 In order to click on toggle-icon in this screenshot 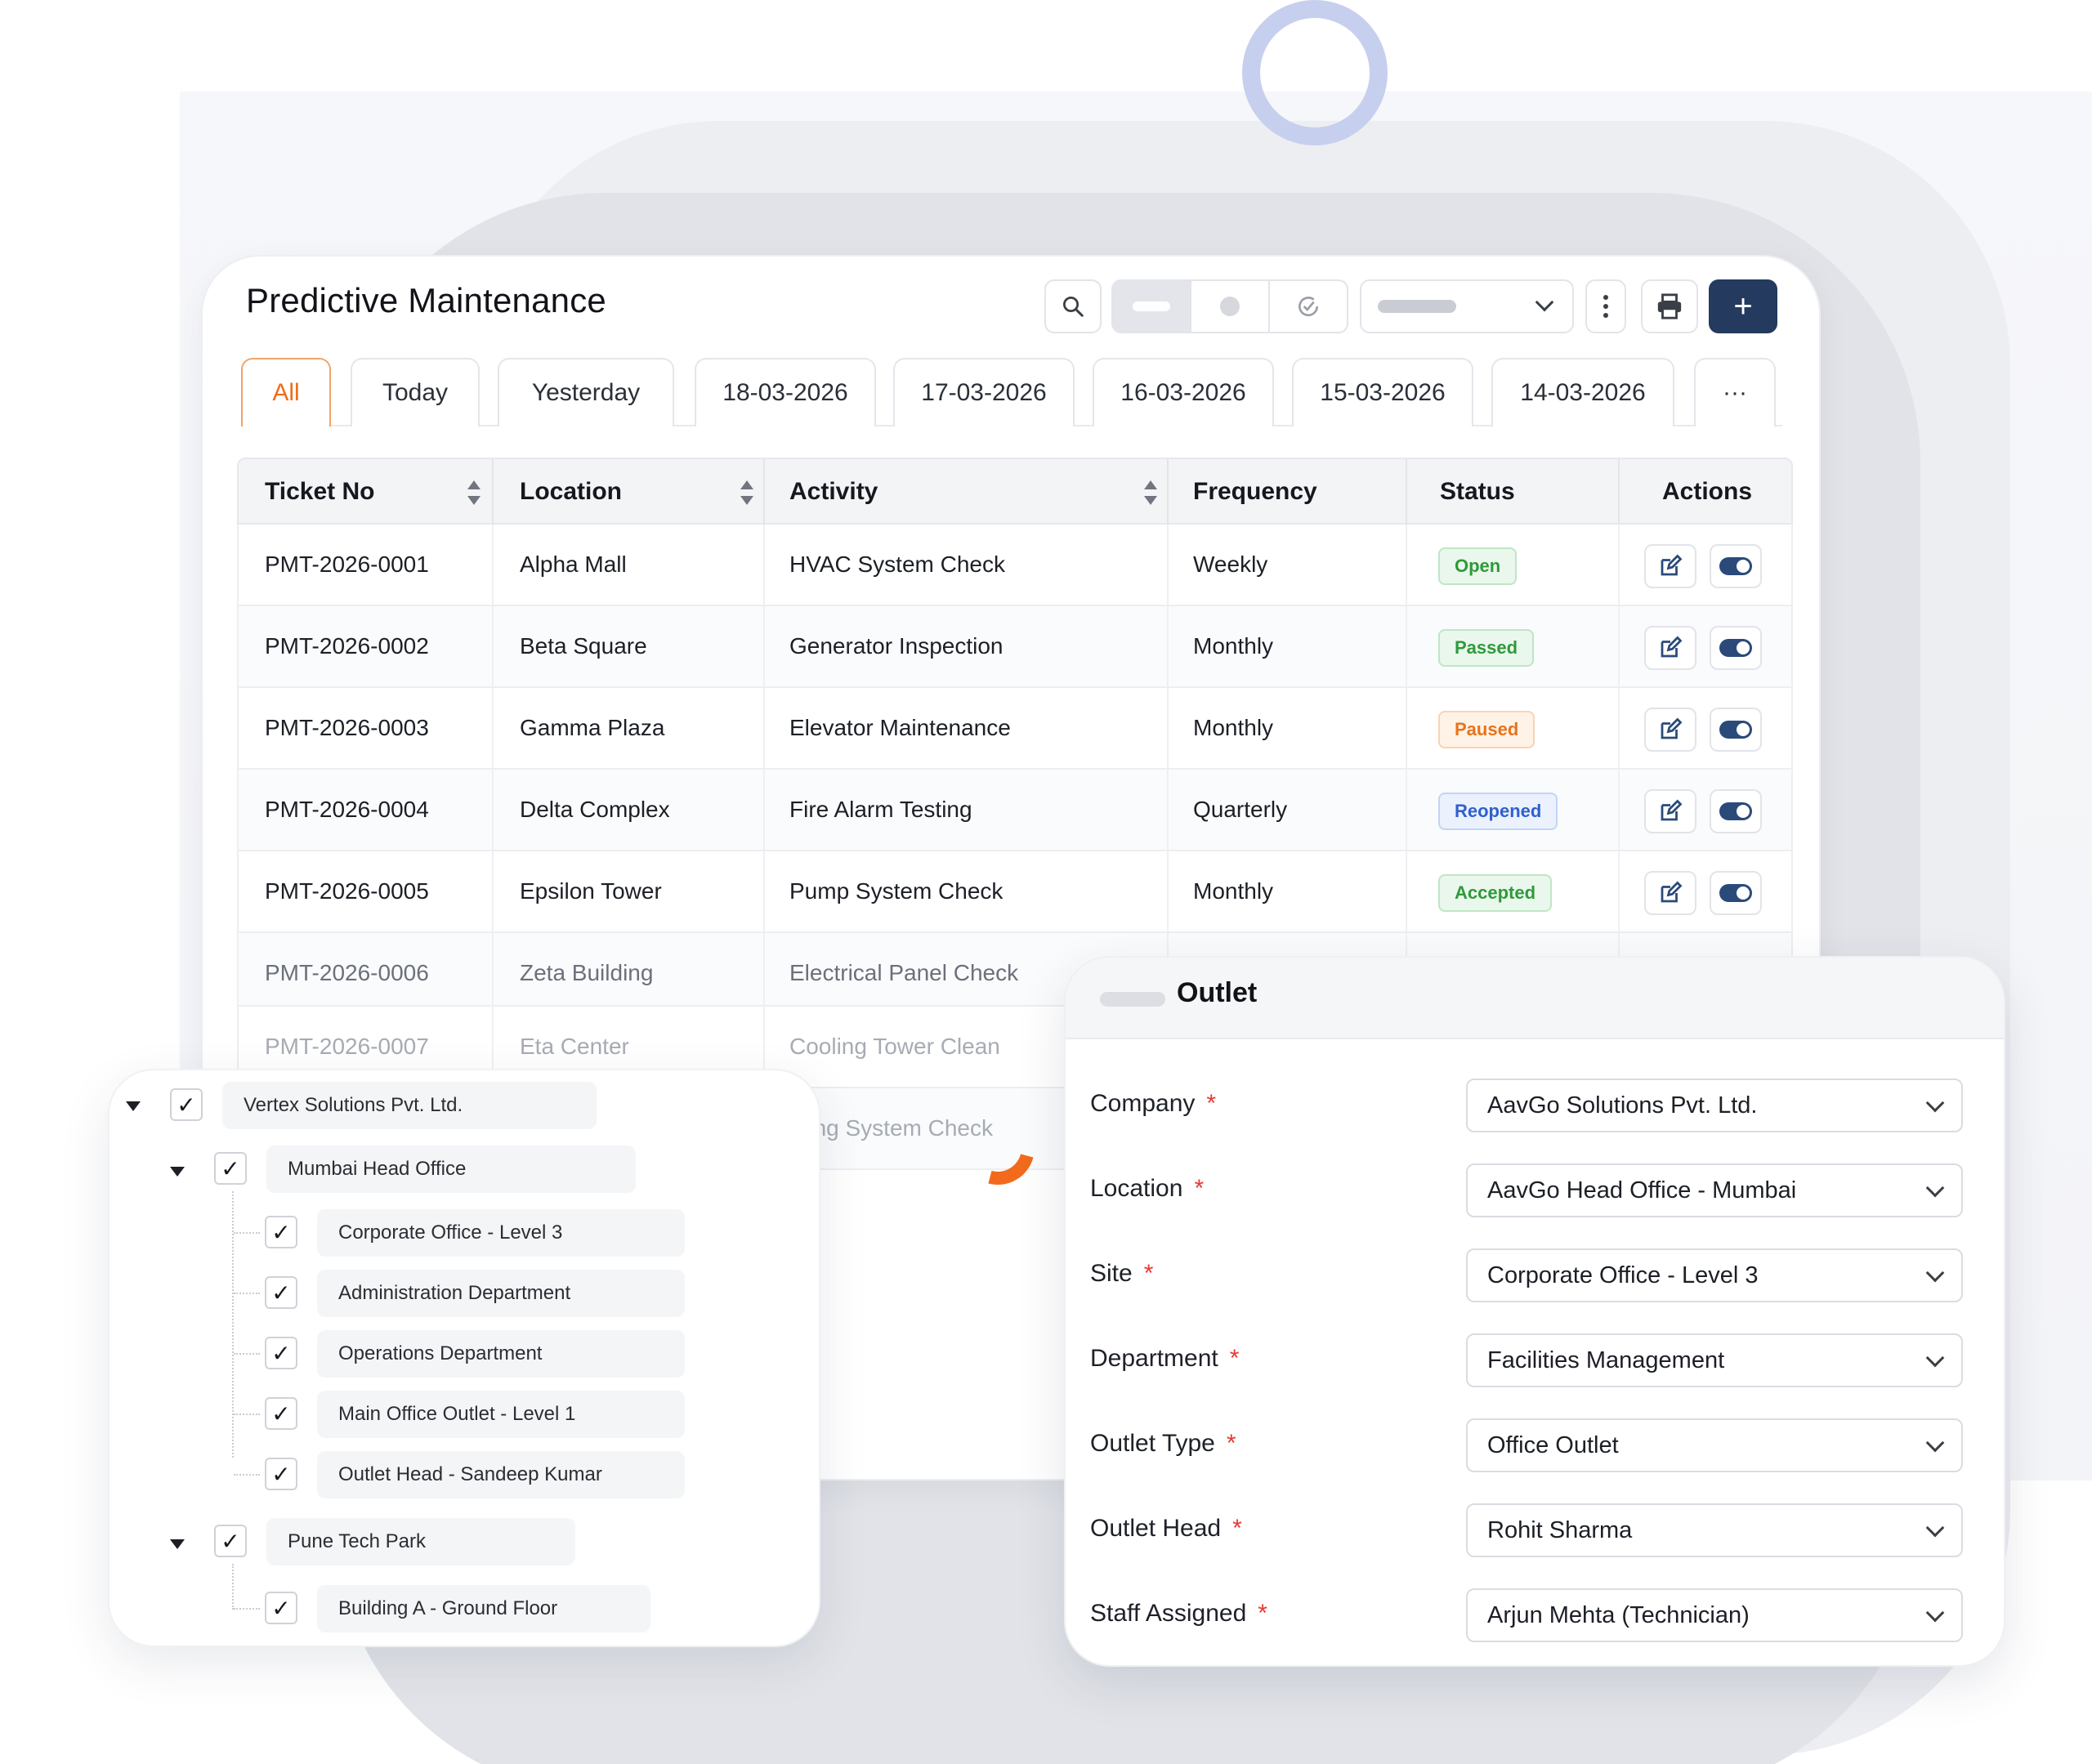, I will do `click(1735, 566)`.